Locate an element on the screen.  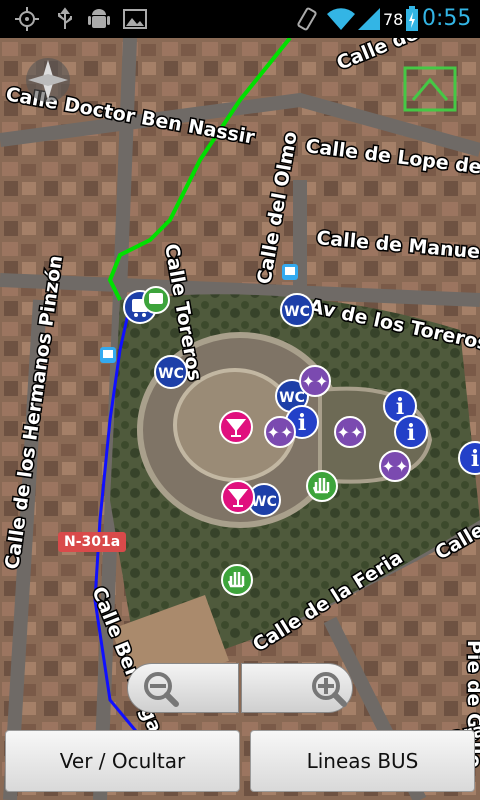
zoom-out-icon is located at coordinates (161, 689).